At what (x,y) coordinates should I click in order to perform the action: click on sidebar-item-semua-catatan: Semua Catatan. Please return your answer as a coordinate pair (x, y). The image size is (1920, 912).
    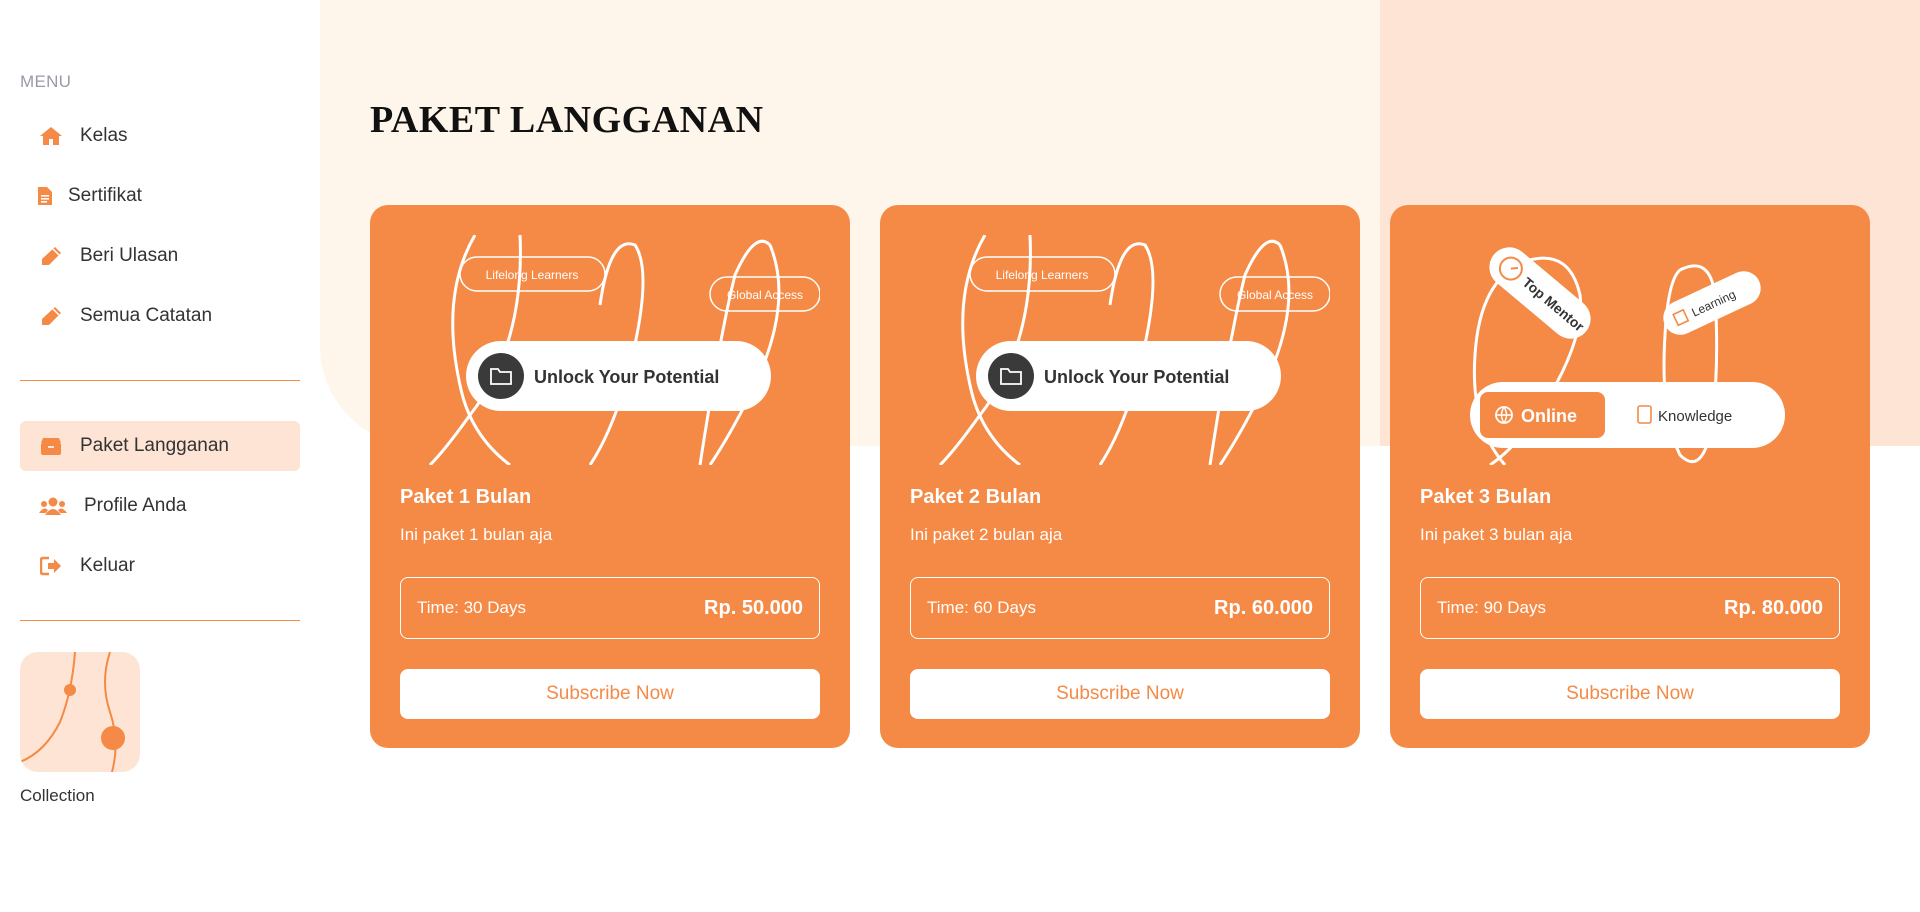
    Looking at the image, I should click on (160, 316).